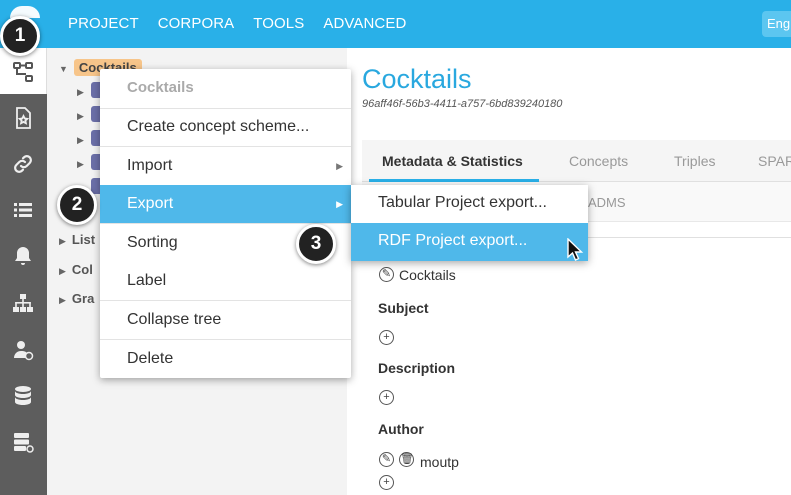 Image resolution: width=791 pixels, height=495 pixels. I want to click on top-bar: PROJECT CORPORA TOOLS ADVANCED Eng, so click(395, 24).